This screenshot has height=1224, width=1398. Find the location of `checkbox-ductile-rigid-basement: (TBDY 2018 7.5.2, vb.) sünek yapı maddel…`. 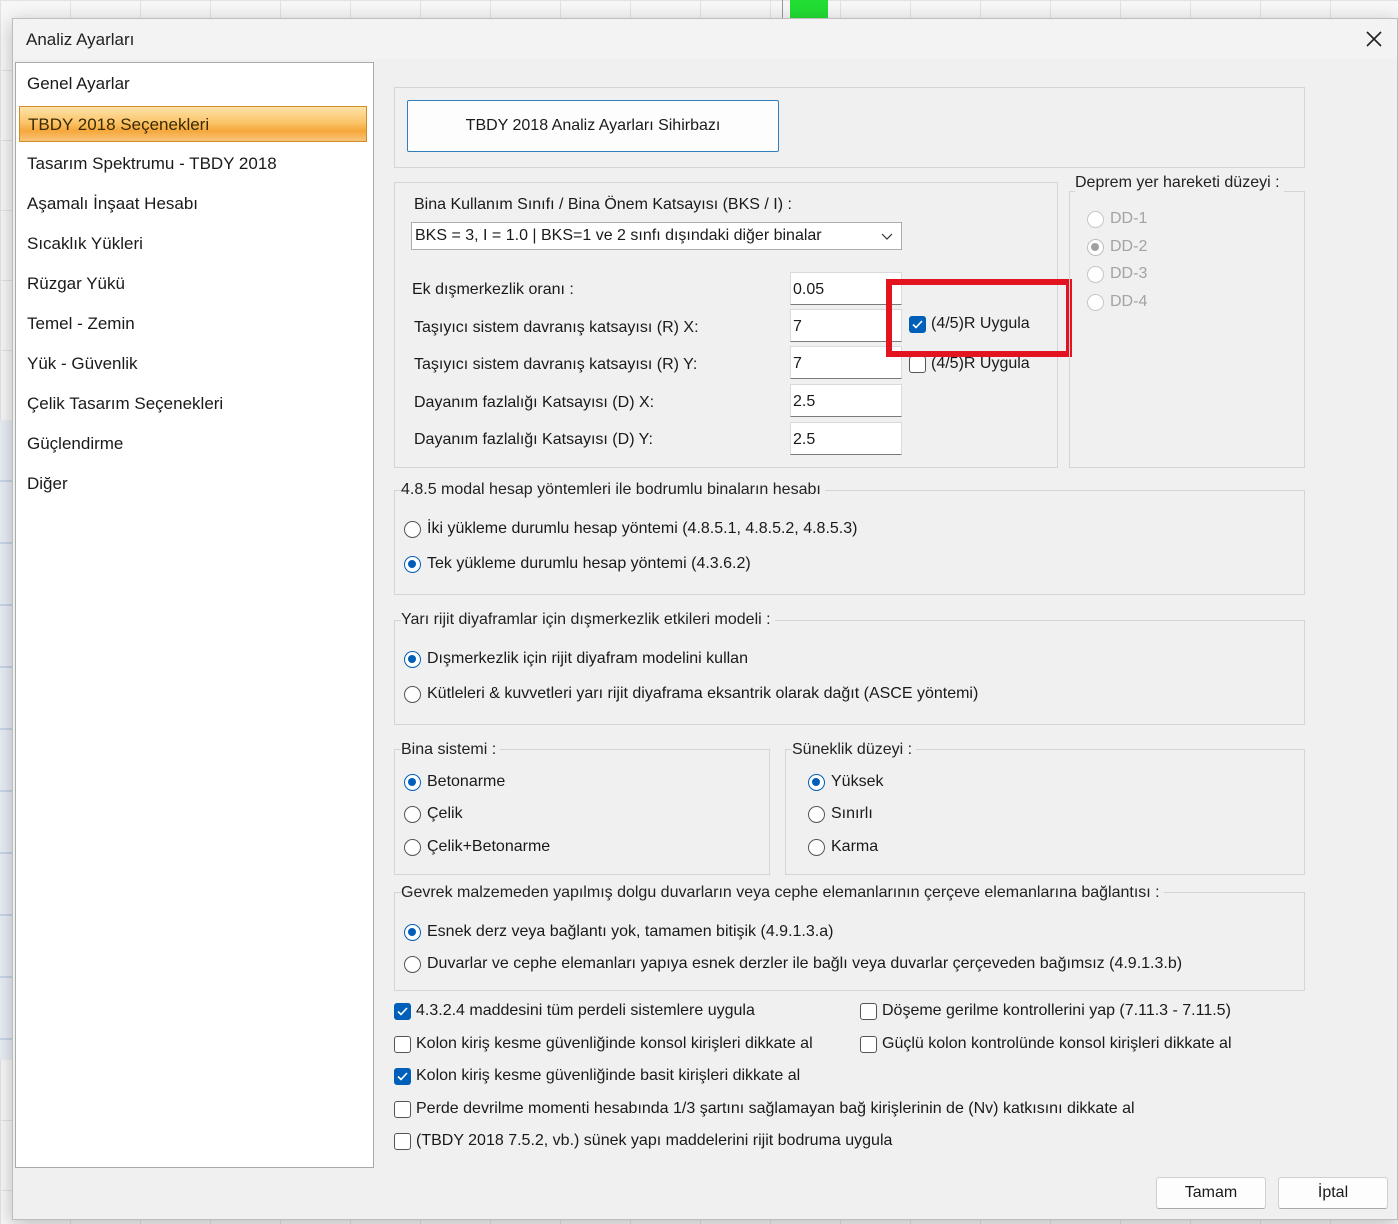

checkbox-ductile-rigid-basement: (TBDY 2018 7.5.2, vb.) sünek yapı maddel… is located at coordinates (643, 1141).